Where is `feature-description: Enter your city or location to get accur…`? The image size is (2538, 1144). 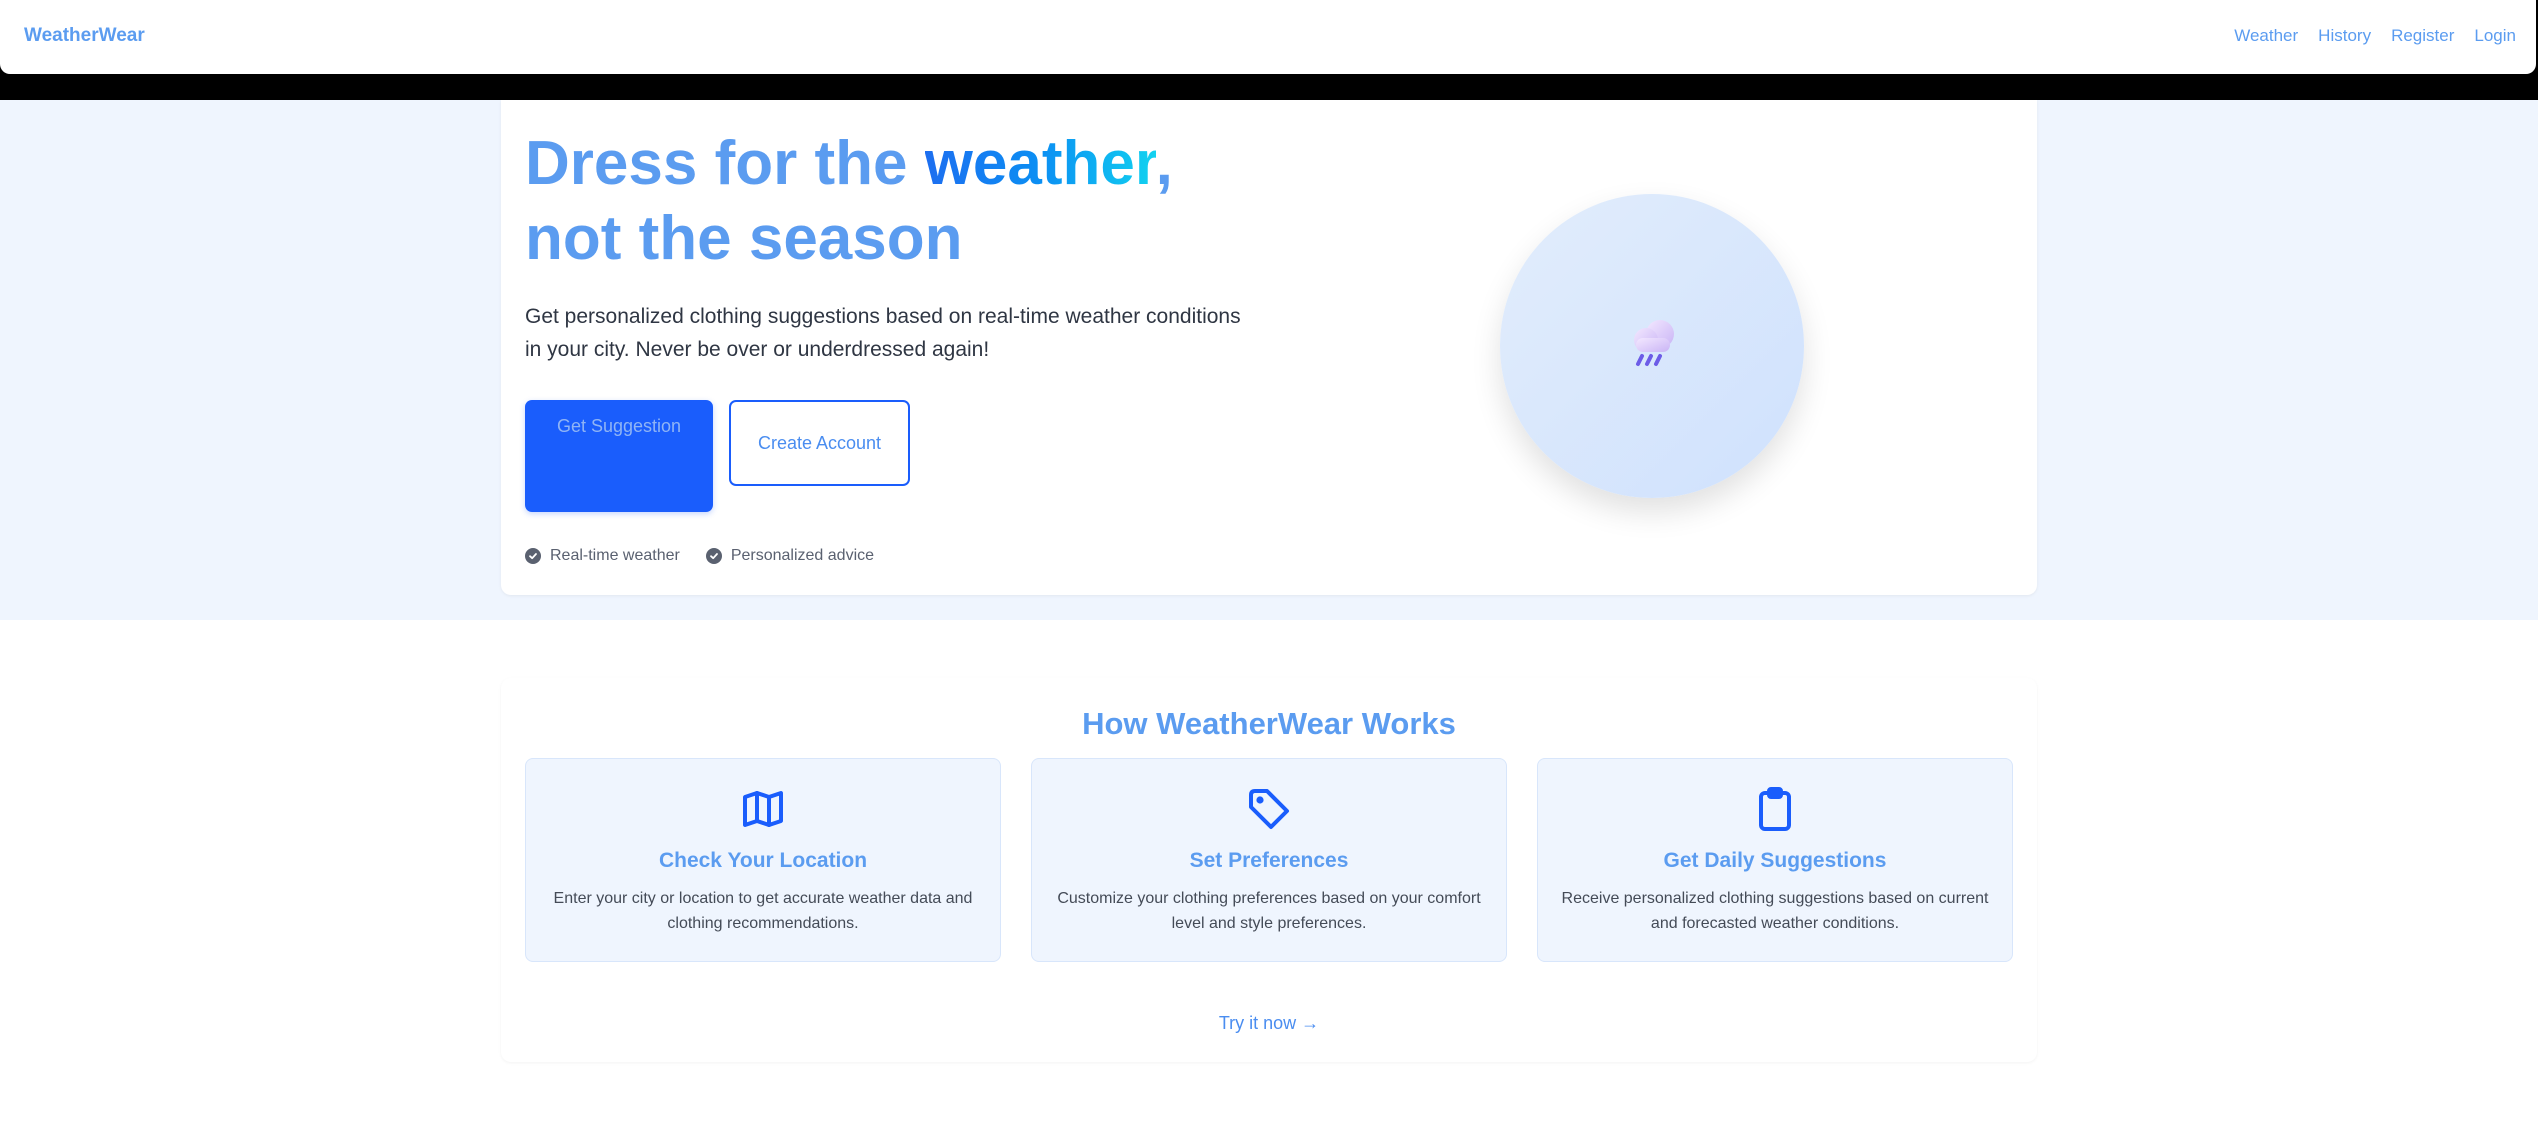 feature-description: Enter your city or location to get accur… is located at coordinates (763, 911).